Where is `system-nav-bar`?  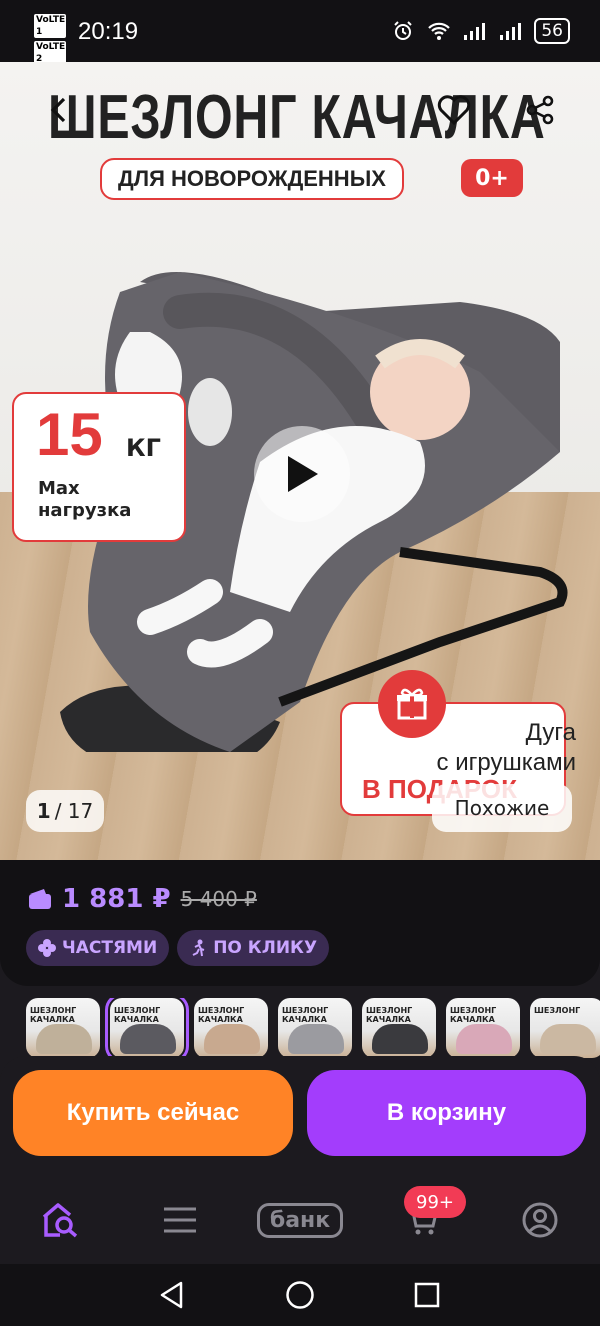
system-nav-bar is located at coordinates (300, 1295).